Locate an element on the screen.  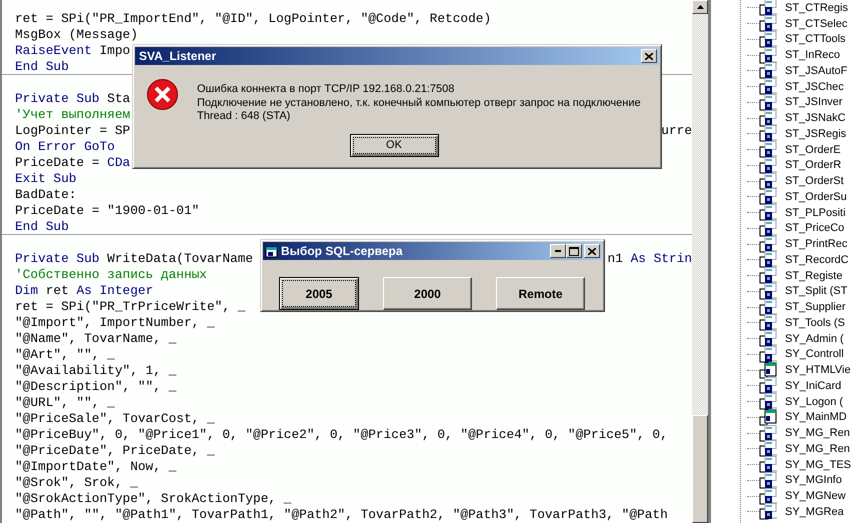
error-message: Thread : 648 (STA) is located at coordinates (244, 117).